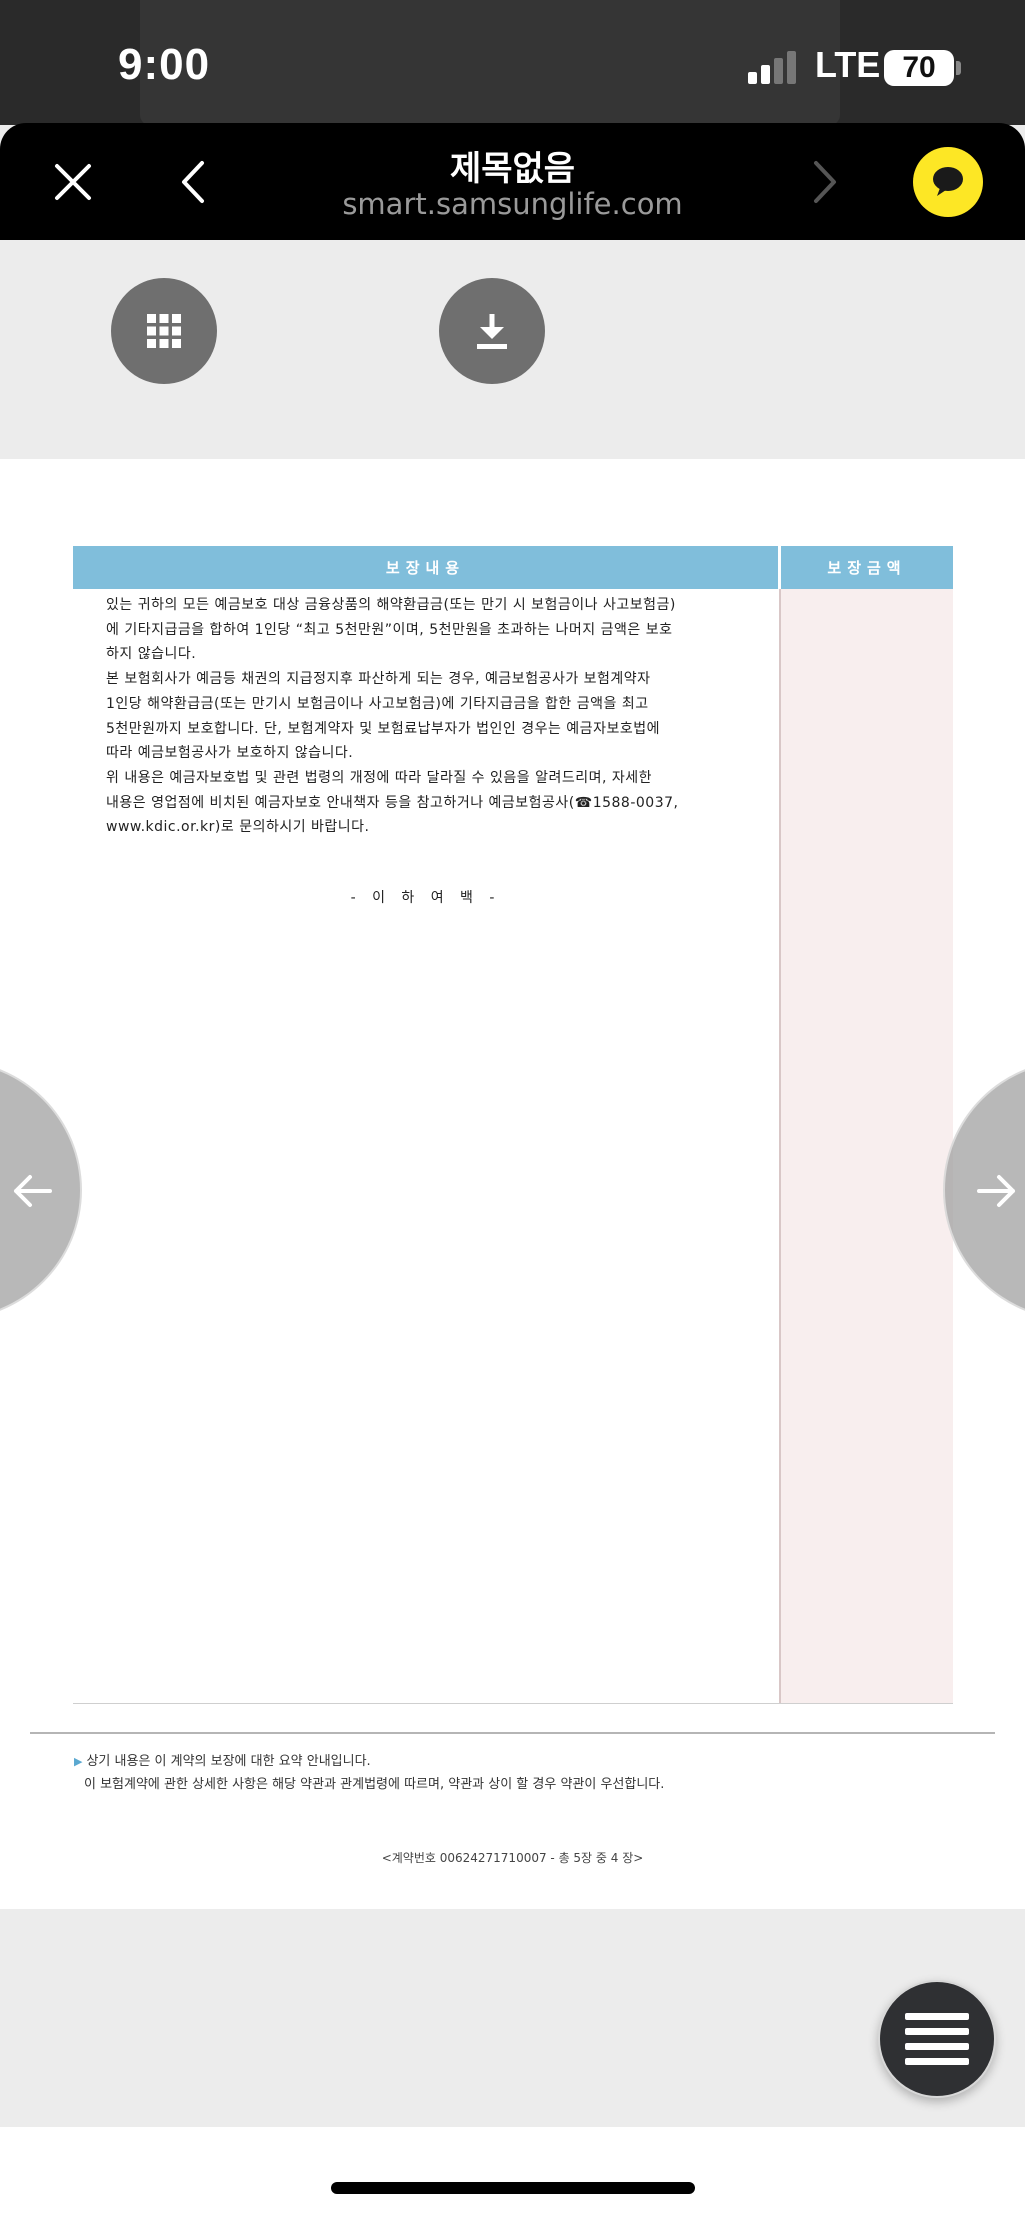 Image resolution: width=1025 pixels, height=2218 pixels. I want to click on home-indicator, so click(513, 2188).